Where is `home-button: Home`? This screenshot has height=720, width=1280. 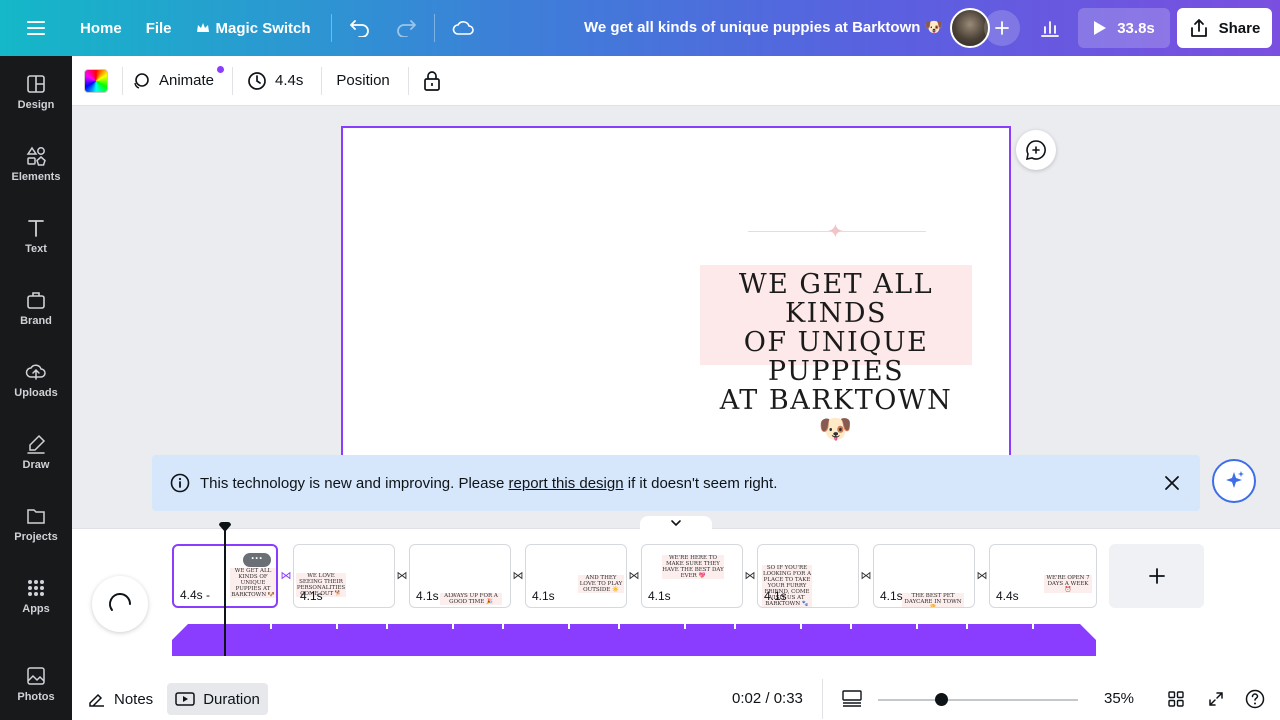
home-button: Home is located at coordinates (101, 28).